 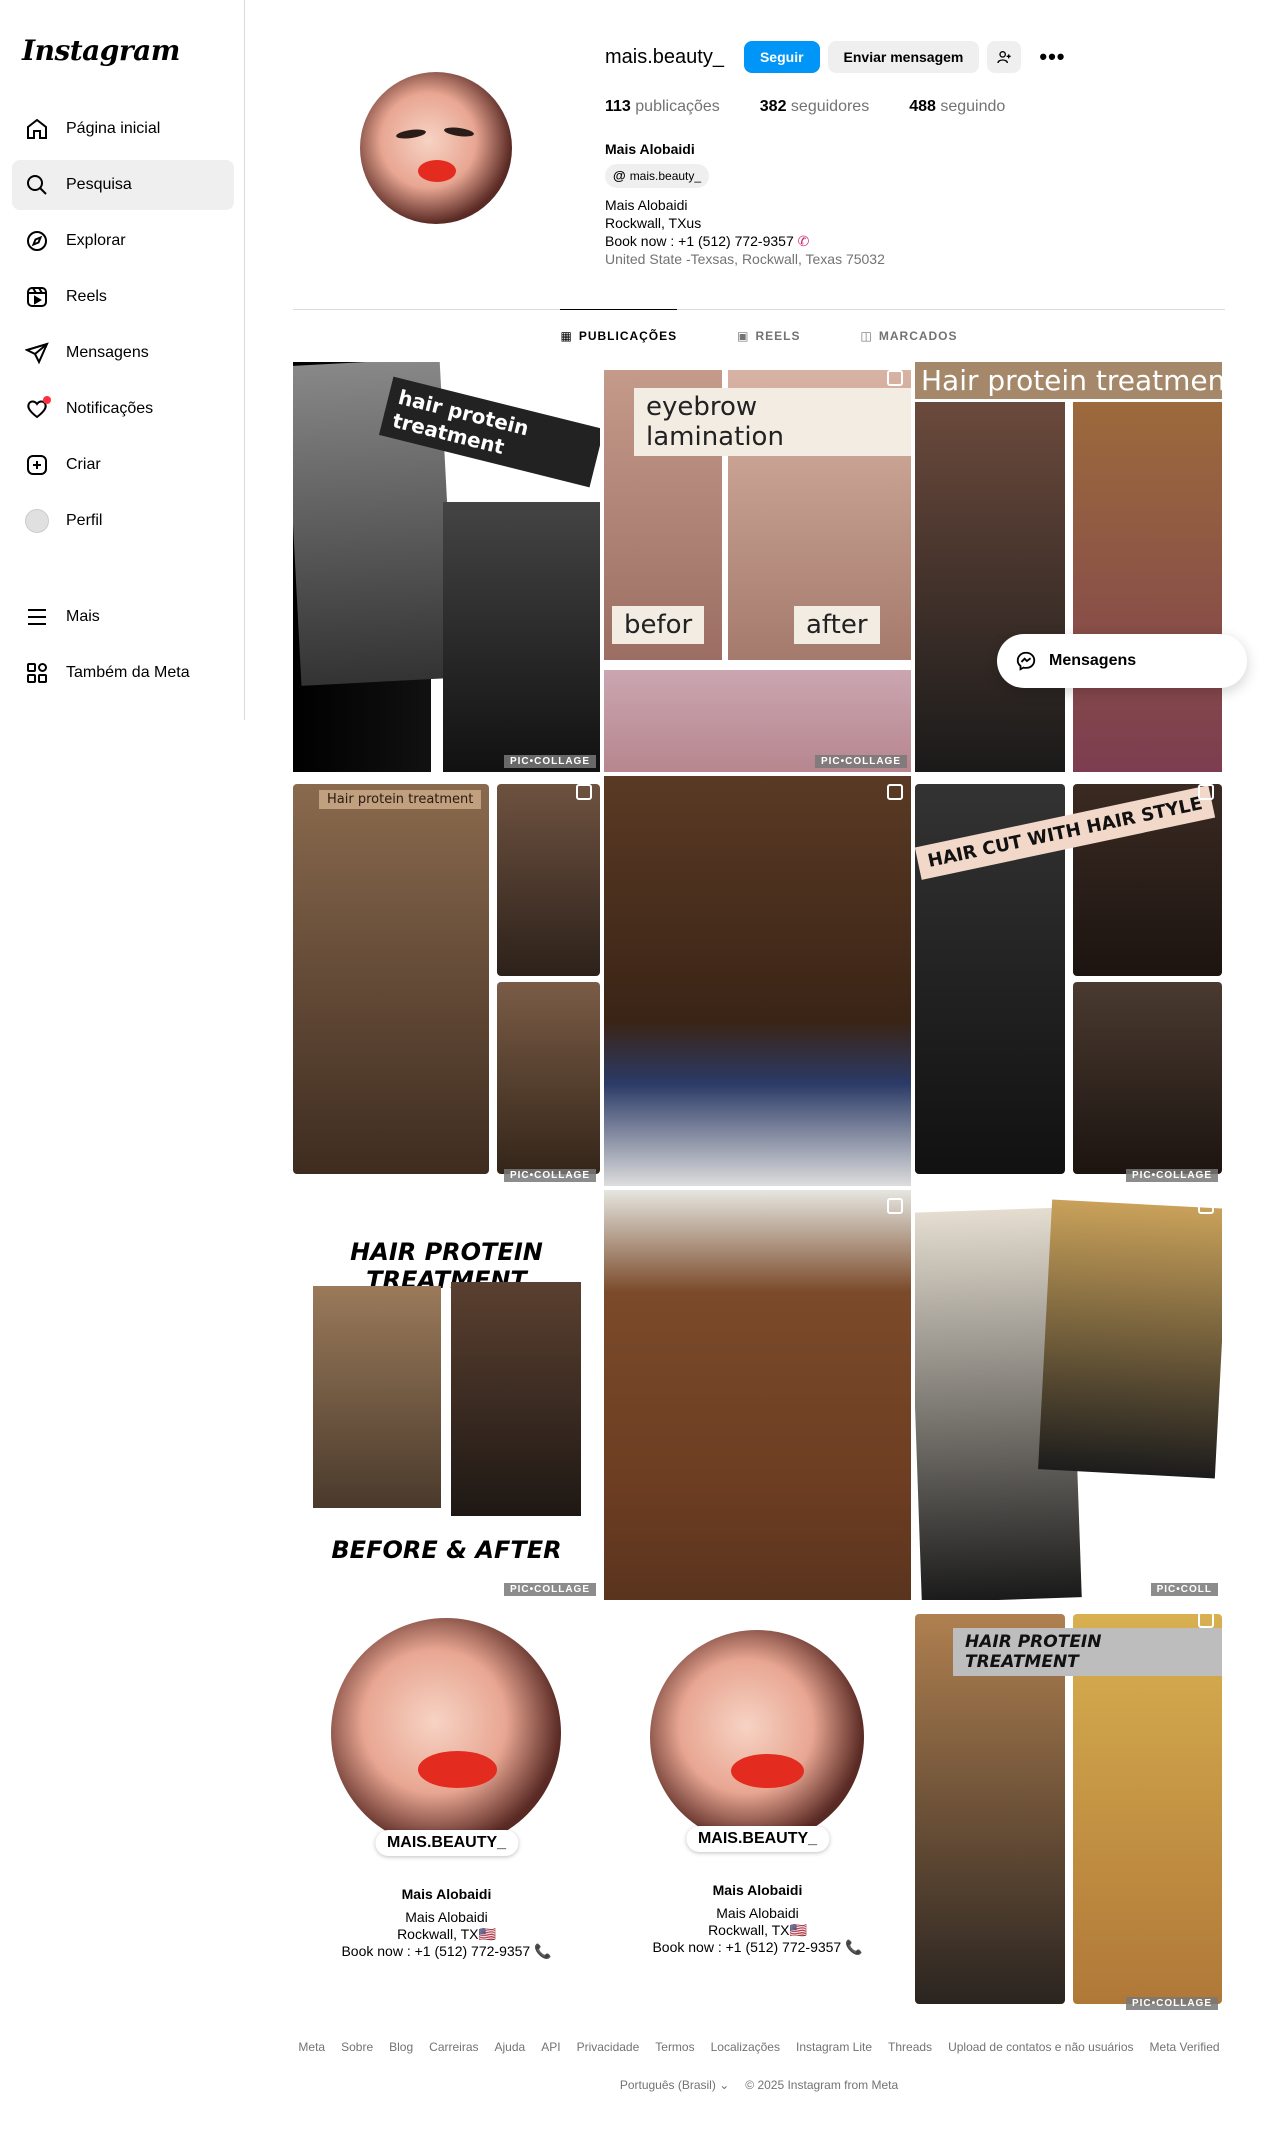 What do you see at coordinates (781, 57) in the screenshot?
I see `follow-button: Seguir` at bounding box center [781, 57].